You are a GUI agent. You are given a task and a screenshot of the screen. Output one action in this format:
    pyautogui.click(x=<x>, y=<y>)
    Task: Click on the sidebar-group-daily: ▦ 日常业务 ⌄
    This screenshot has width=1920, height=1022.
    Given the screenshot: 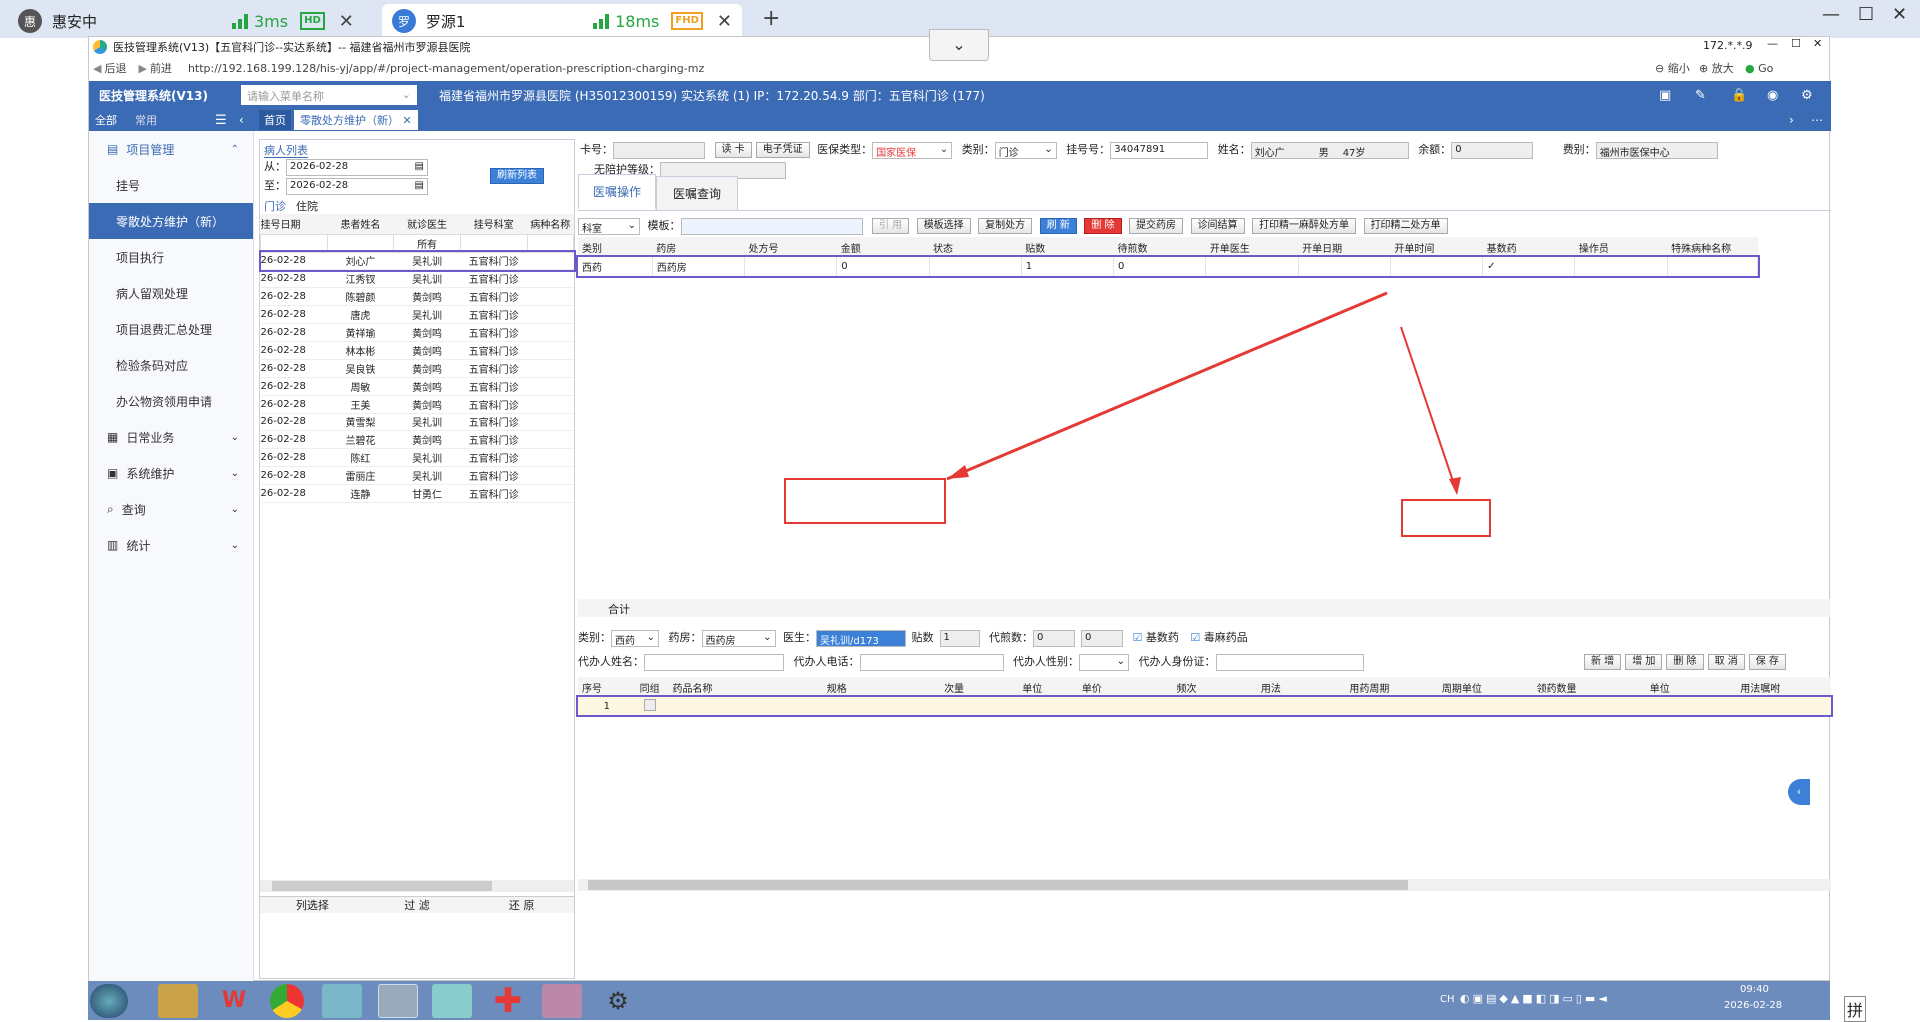 What is the action you would take?
    pyautogui.click(x=171, y=437)
    